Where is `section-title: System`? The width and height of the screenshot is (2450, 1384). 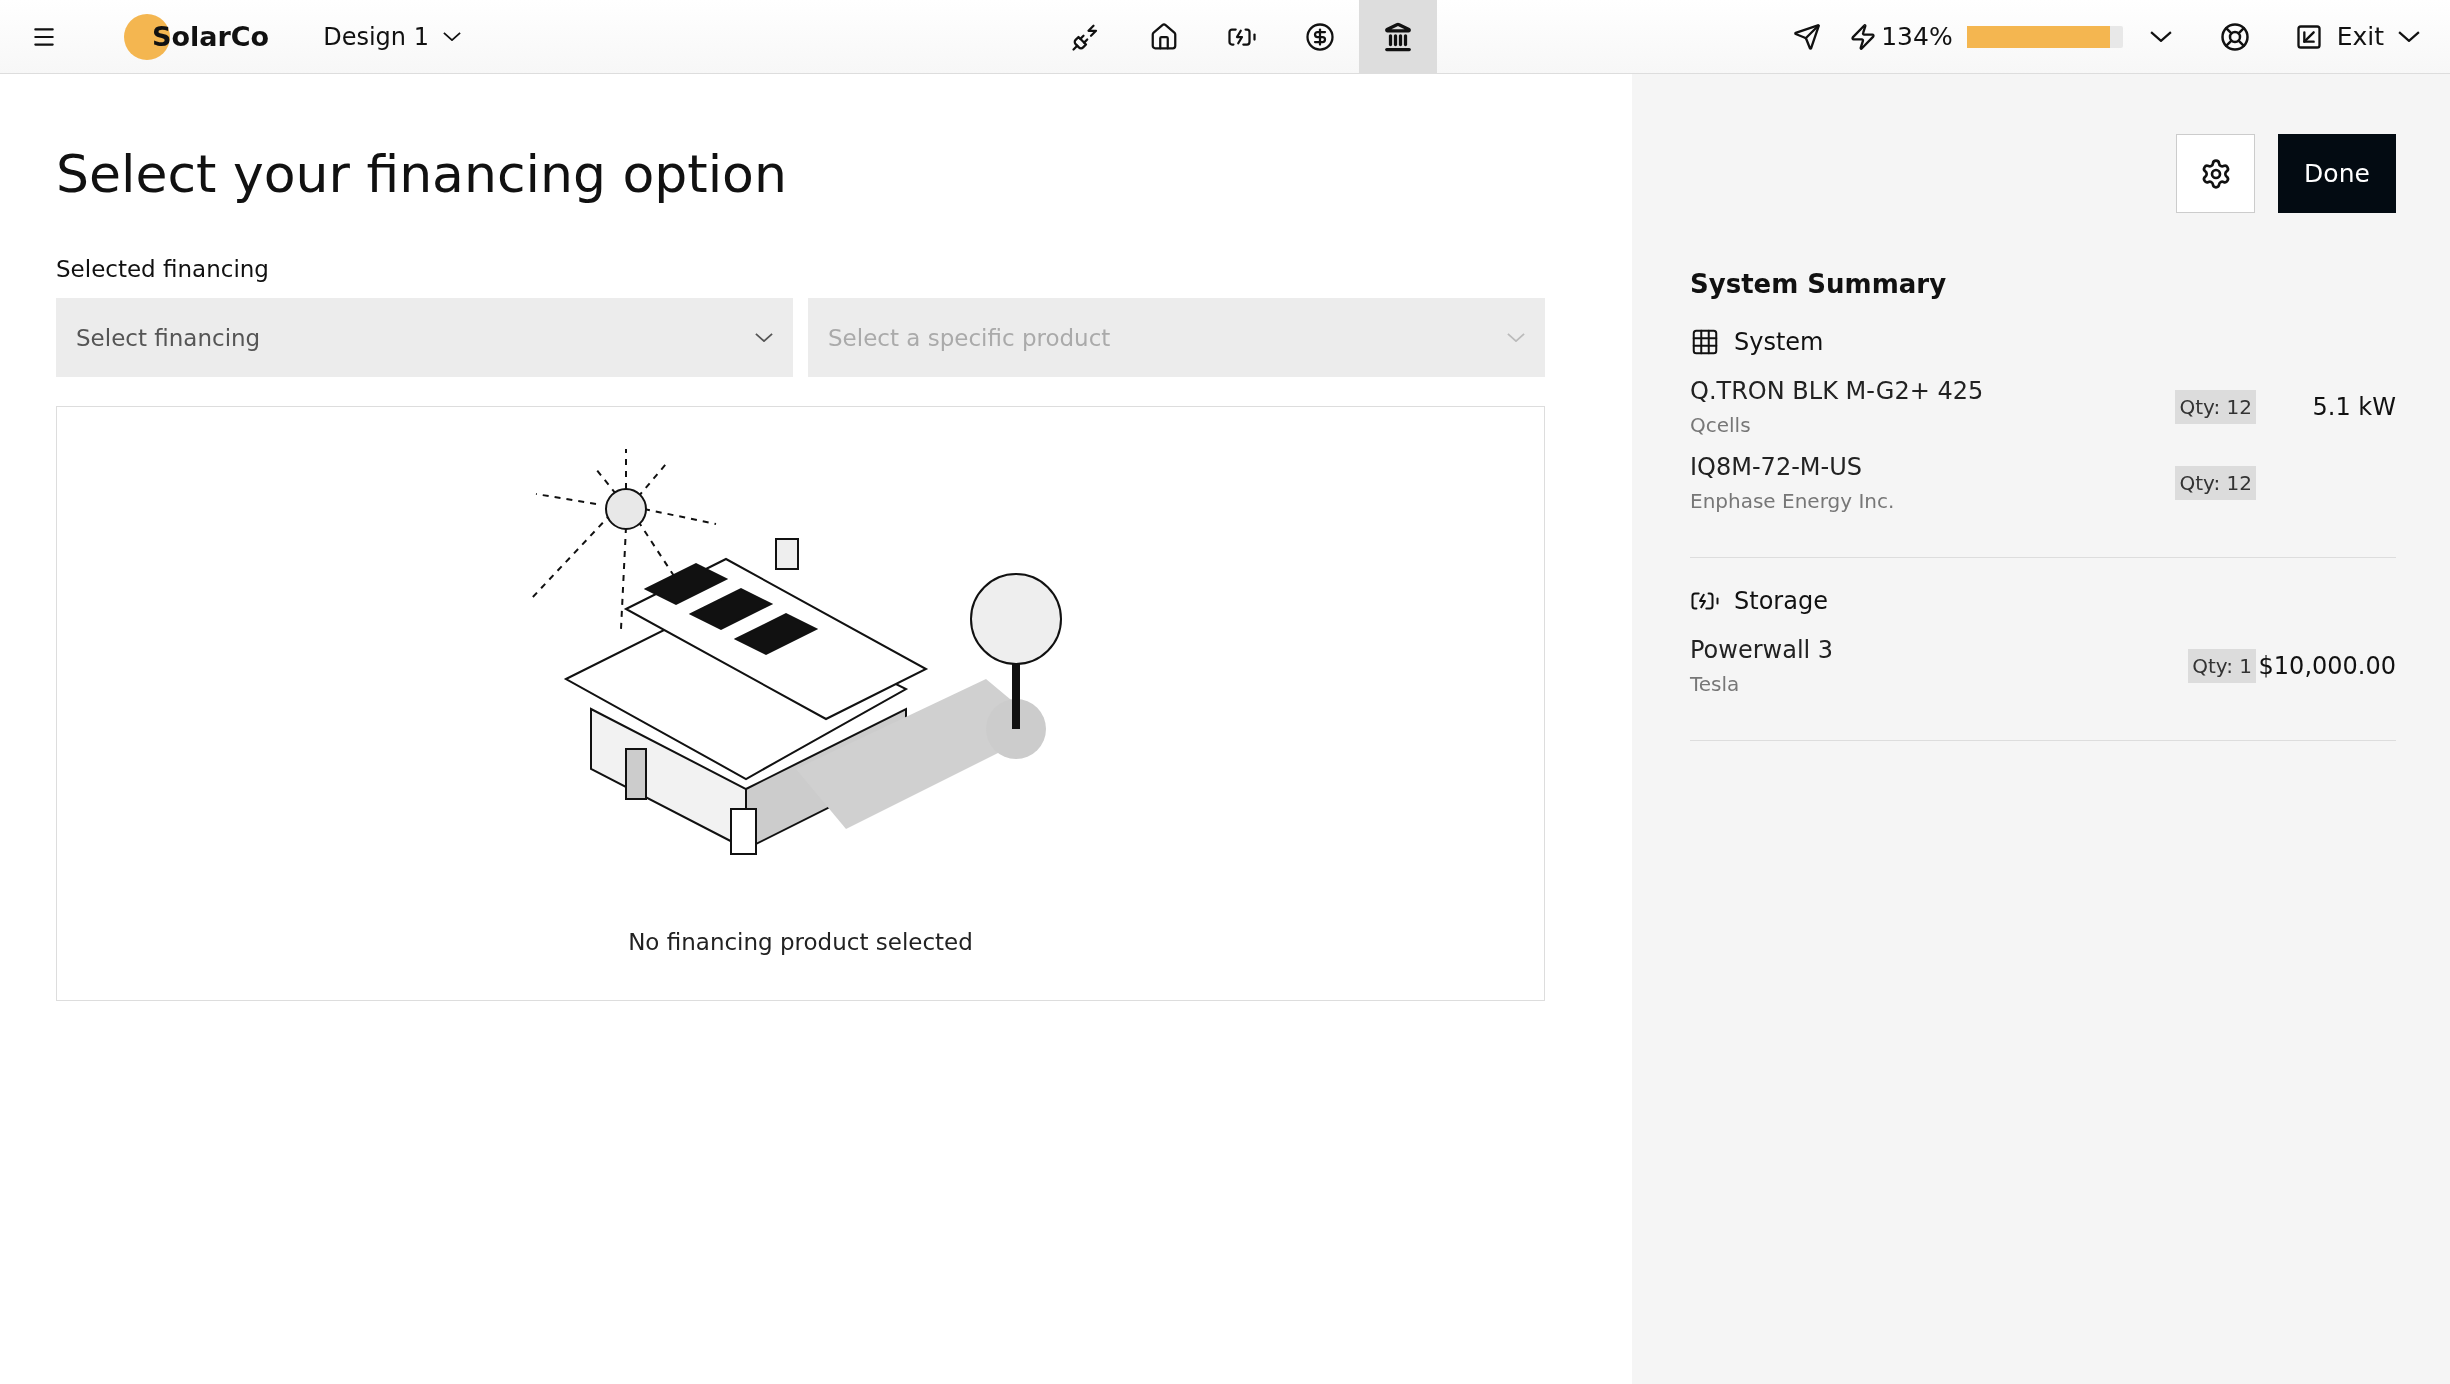
section-title: System is located at coordinates (1779, 342).